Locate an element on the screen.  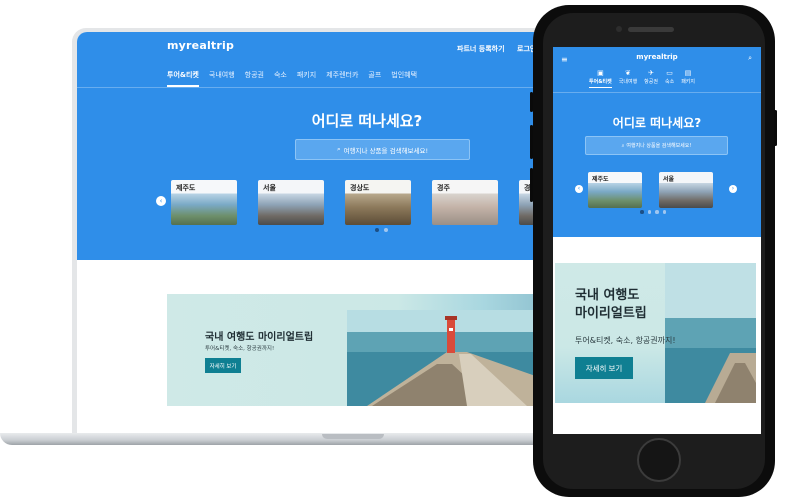
phone-nav-lodging: ▭ 숙소 is located at coordinates (669, 78).